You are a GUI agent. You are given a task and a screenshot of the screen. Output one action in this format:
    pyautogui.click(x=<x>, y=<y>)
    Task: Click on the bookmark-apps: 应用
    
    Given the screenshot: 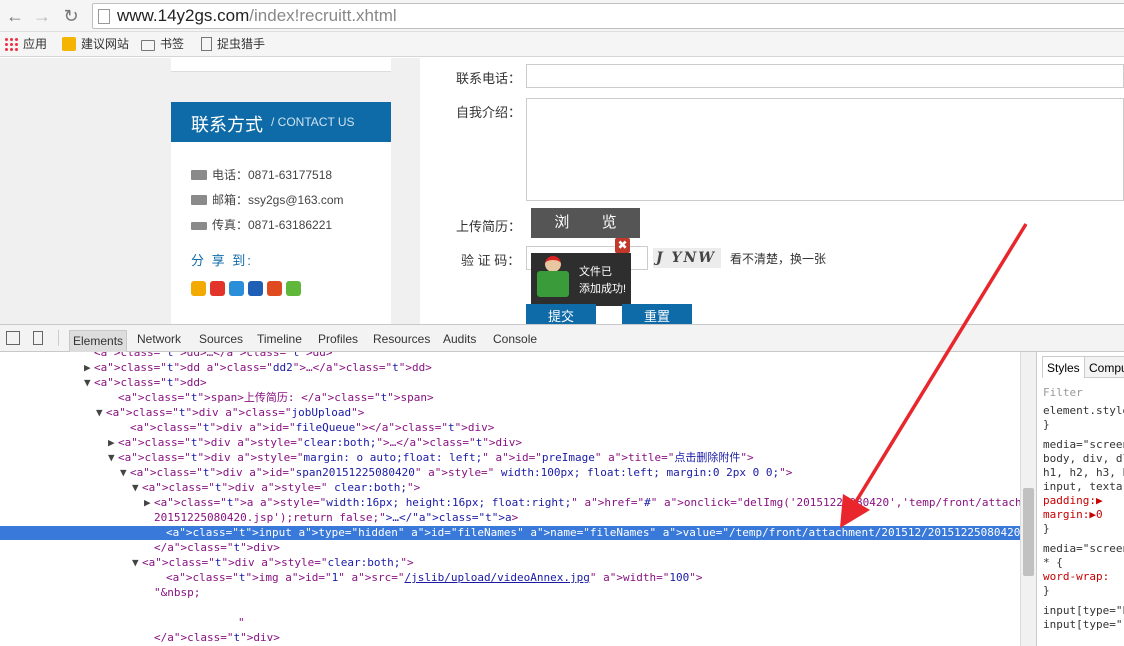 What is the action you would take?
    pyautogui.click(x=25, y=44)
    